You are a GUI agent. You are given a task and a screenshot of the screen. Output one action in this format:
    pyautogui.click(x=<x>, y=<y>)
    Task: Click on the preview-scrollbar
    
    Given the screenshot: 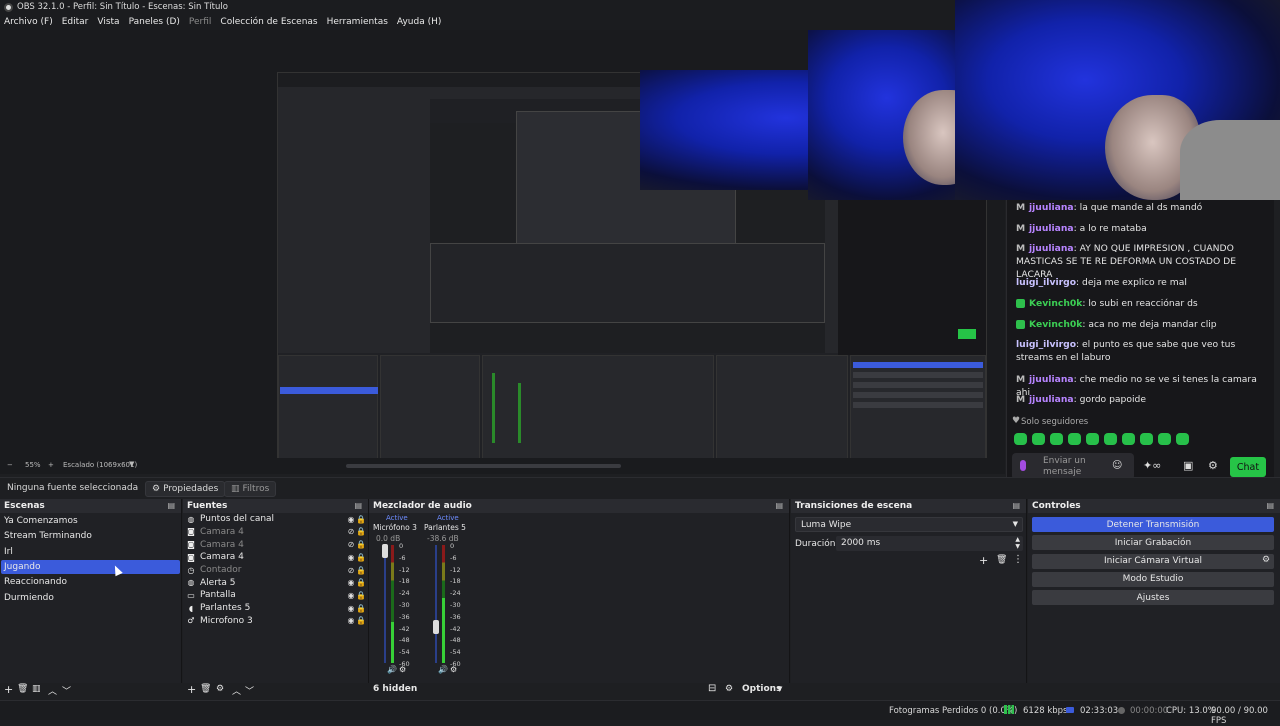 What is the action you would take?
    pyautogui.click(x=483, y=466)
    